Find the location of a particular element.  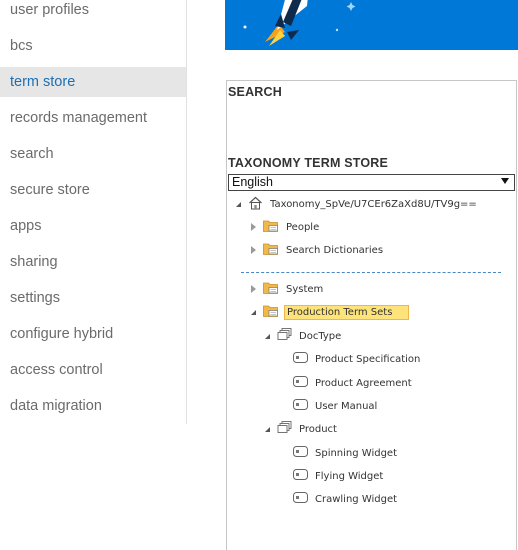

tree-node-group-production-term-sets: Production Term Sets is located at coordinates (330, 312).